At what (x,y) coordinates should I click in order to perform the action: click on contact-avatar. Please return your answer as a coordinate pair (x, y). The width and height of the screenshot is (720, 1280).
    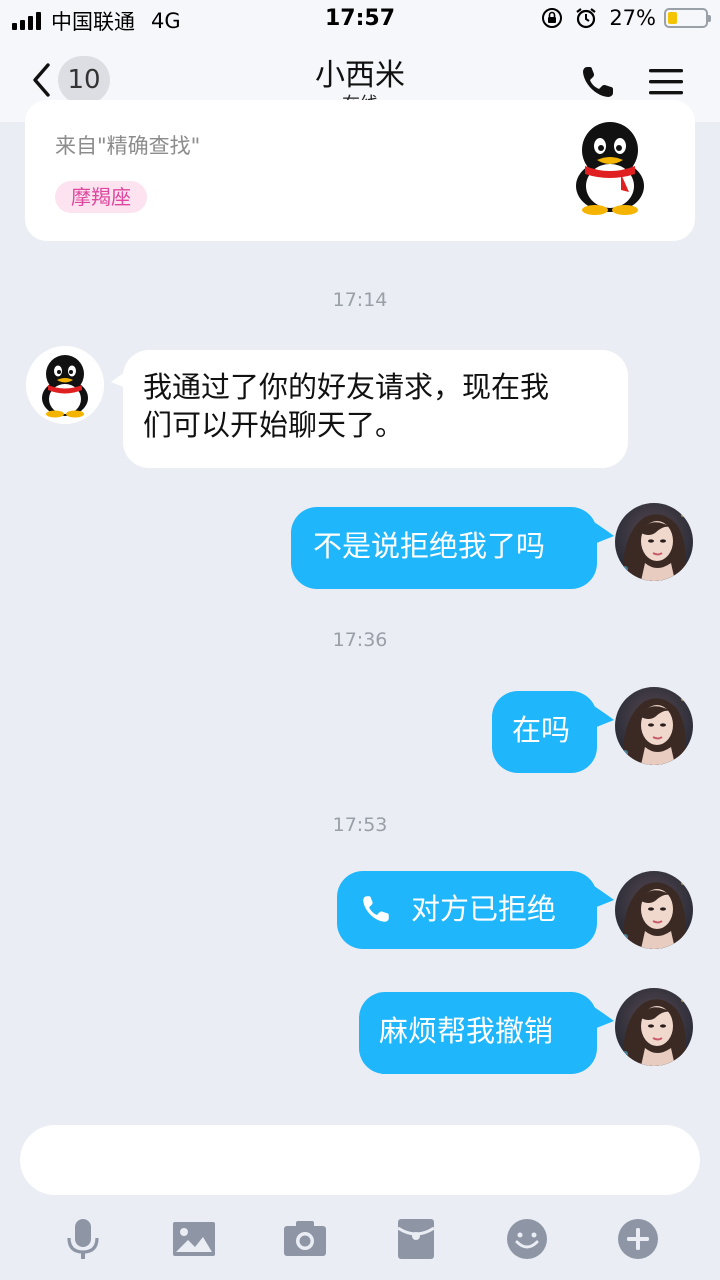
    Looking at the image, I should click on (65, 385).